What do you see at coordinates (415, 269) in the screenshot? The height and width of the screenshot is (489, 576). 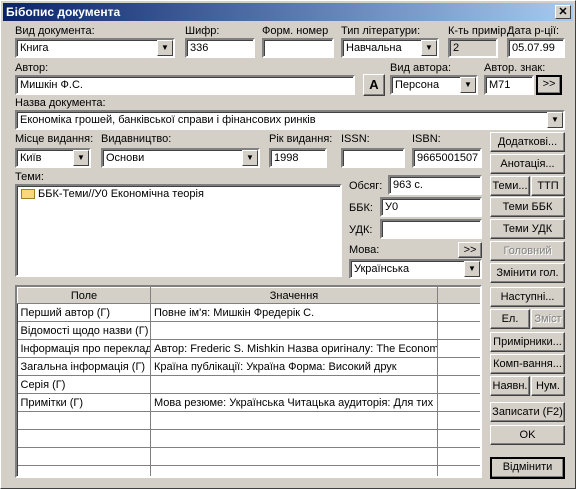 I see `language-select: Українська ▼` at bounding box center [415, 269].